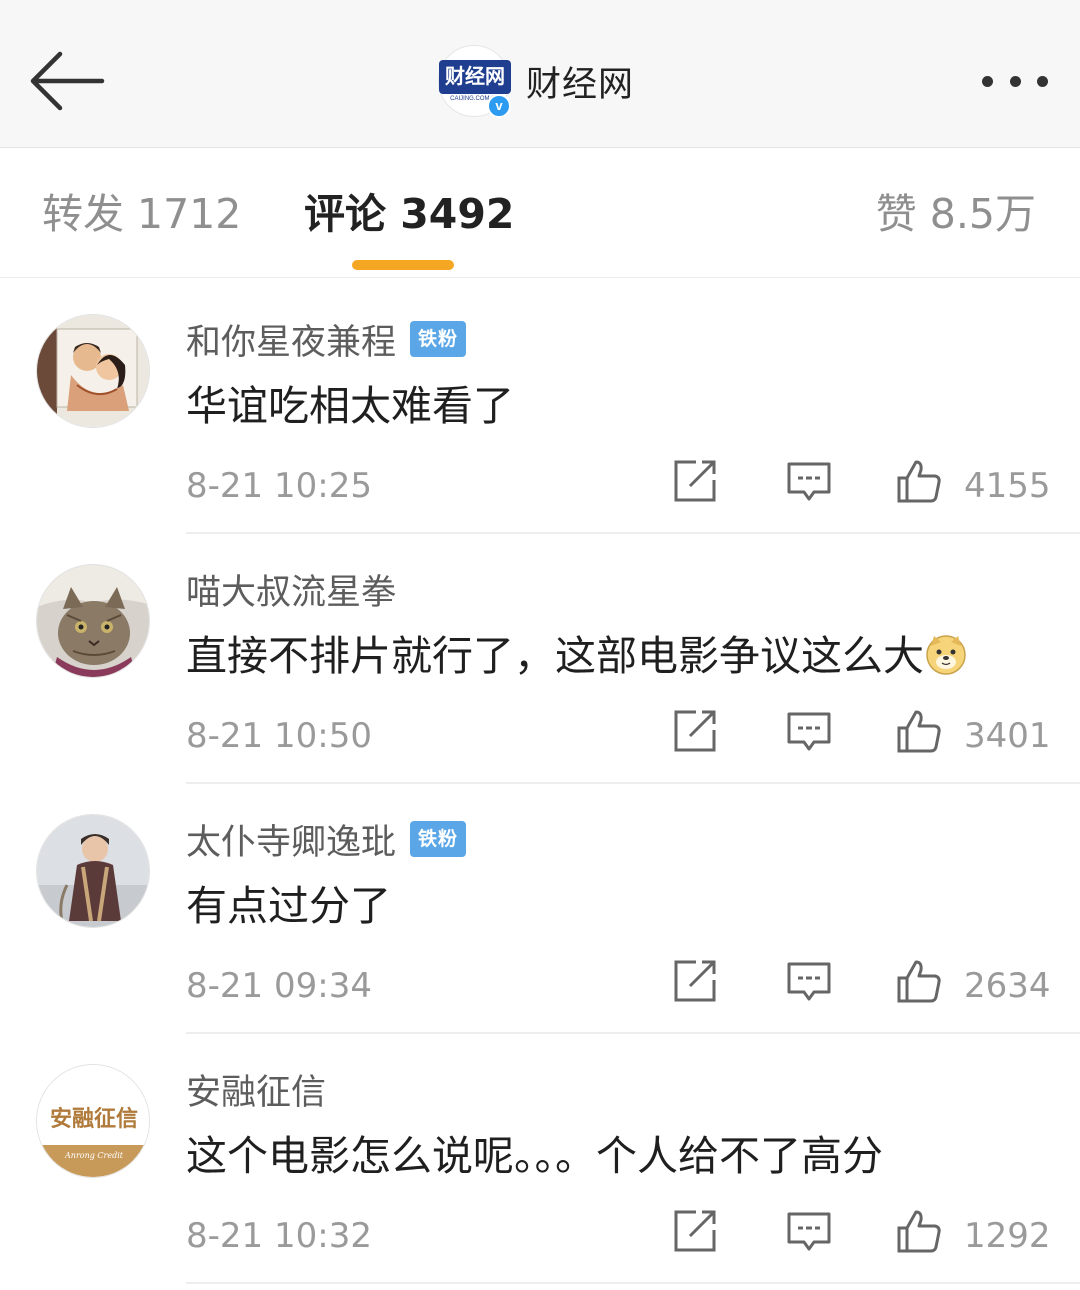 The image size is (1080, 1290). Describe the element at coordinates (956, 214) in the screenshot. I see `tab-like: 赞 8.5万` at that location.